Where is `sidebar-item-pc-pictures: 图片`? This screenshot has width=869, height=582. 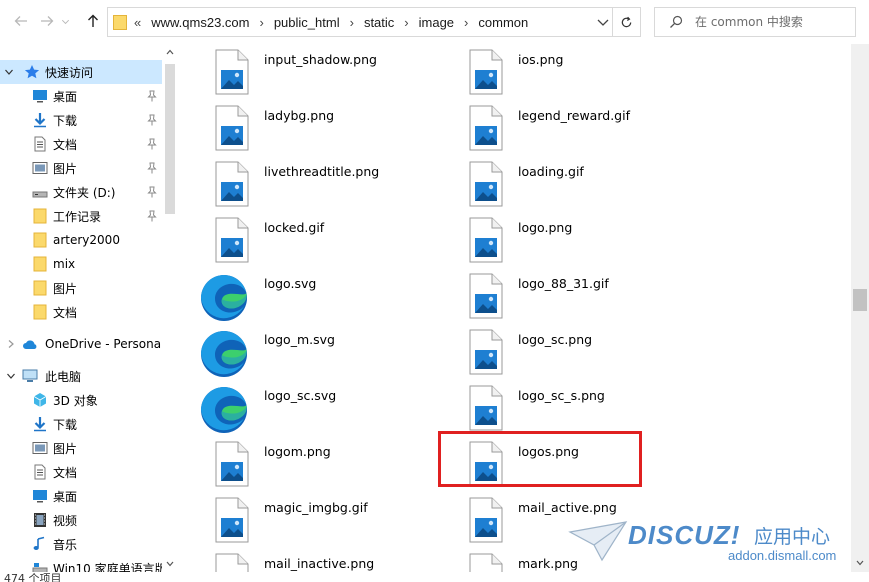 sidebar-item-pc-pictures: 图片 is located at coordinates (81, 448).